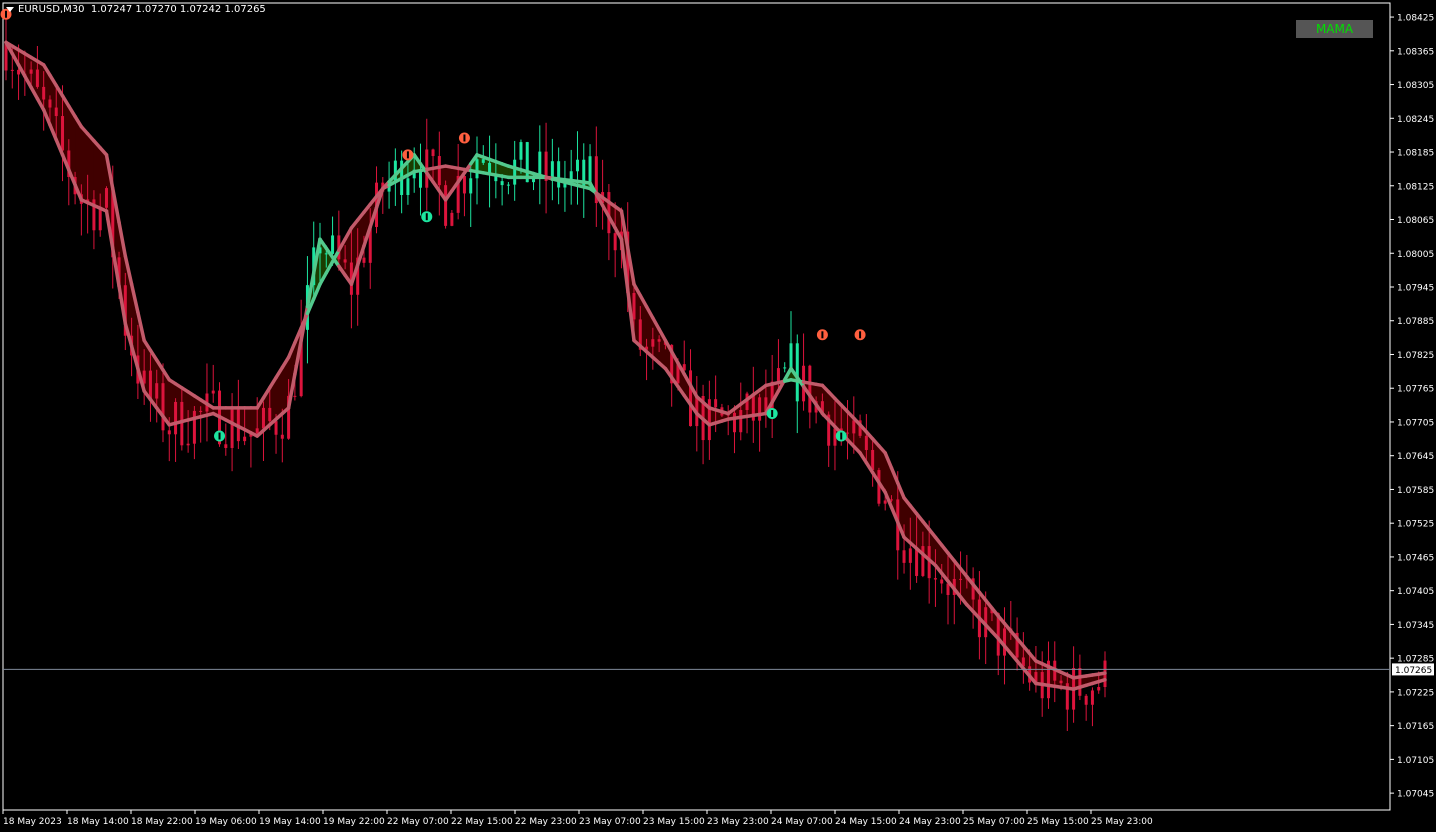 This screenshot has width=1436, height=832. I want to click on y-tick-label: 1.08065, so click(1415, 221).